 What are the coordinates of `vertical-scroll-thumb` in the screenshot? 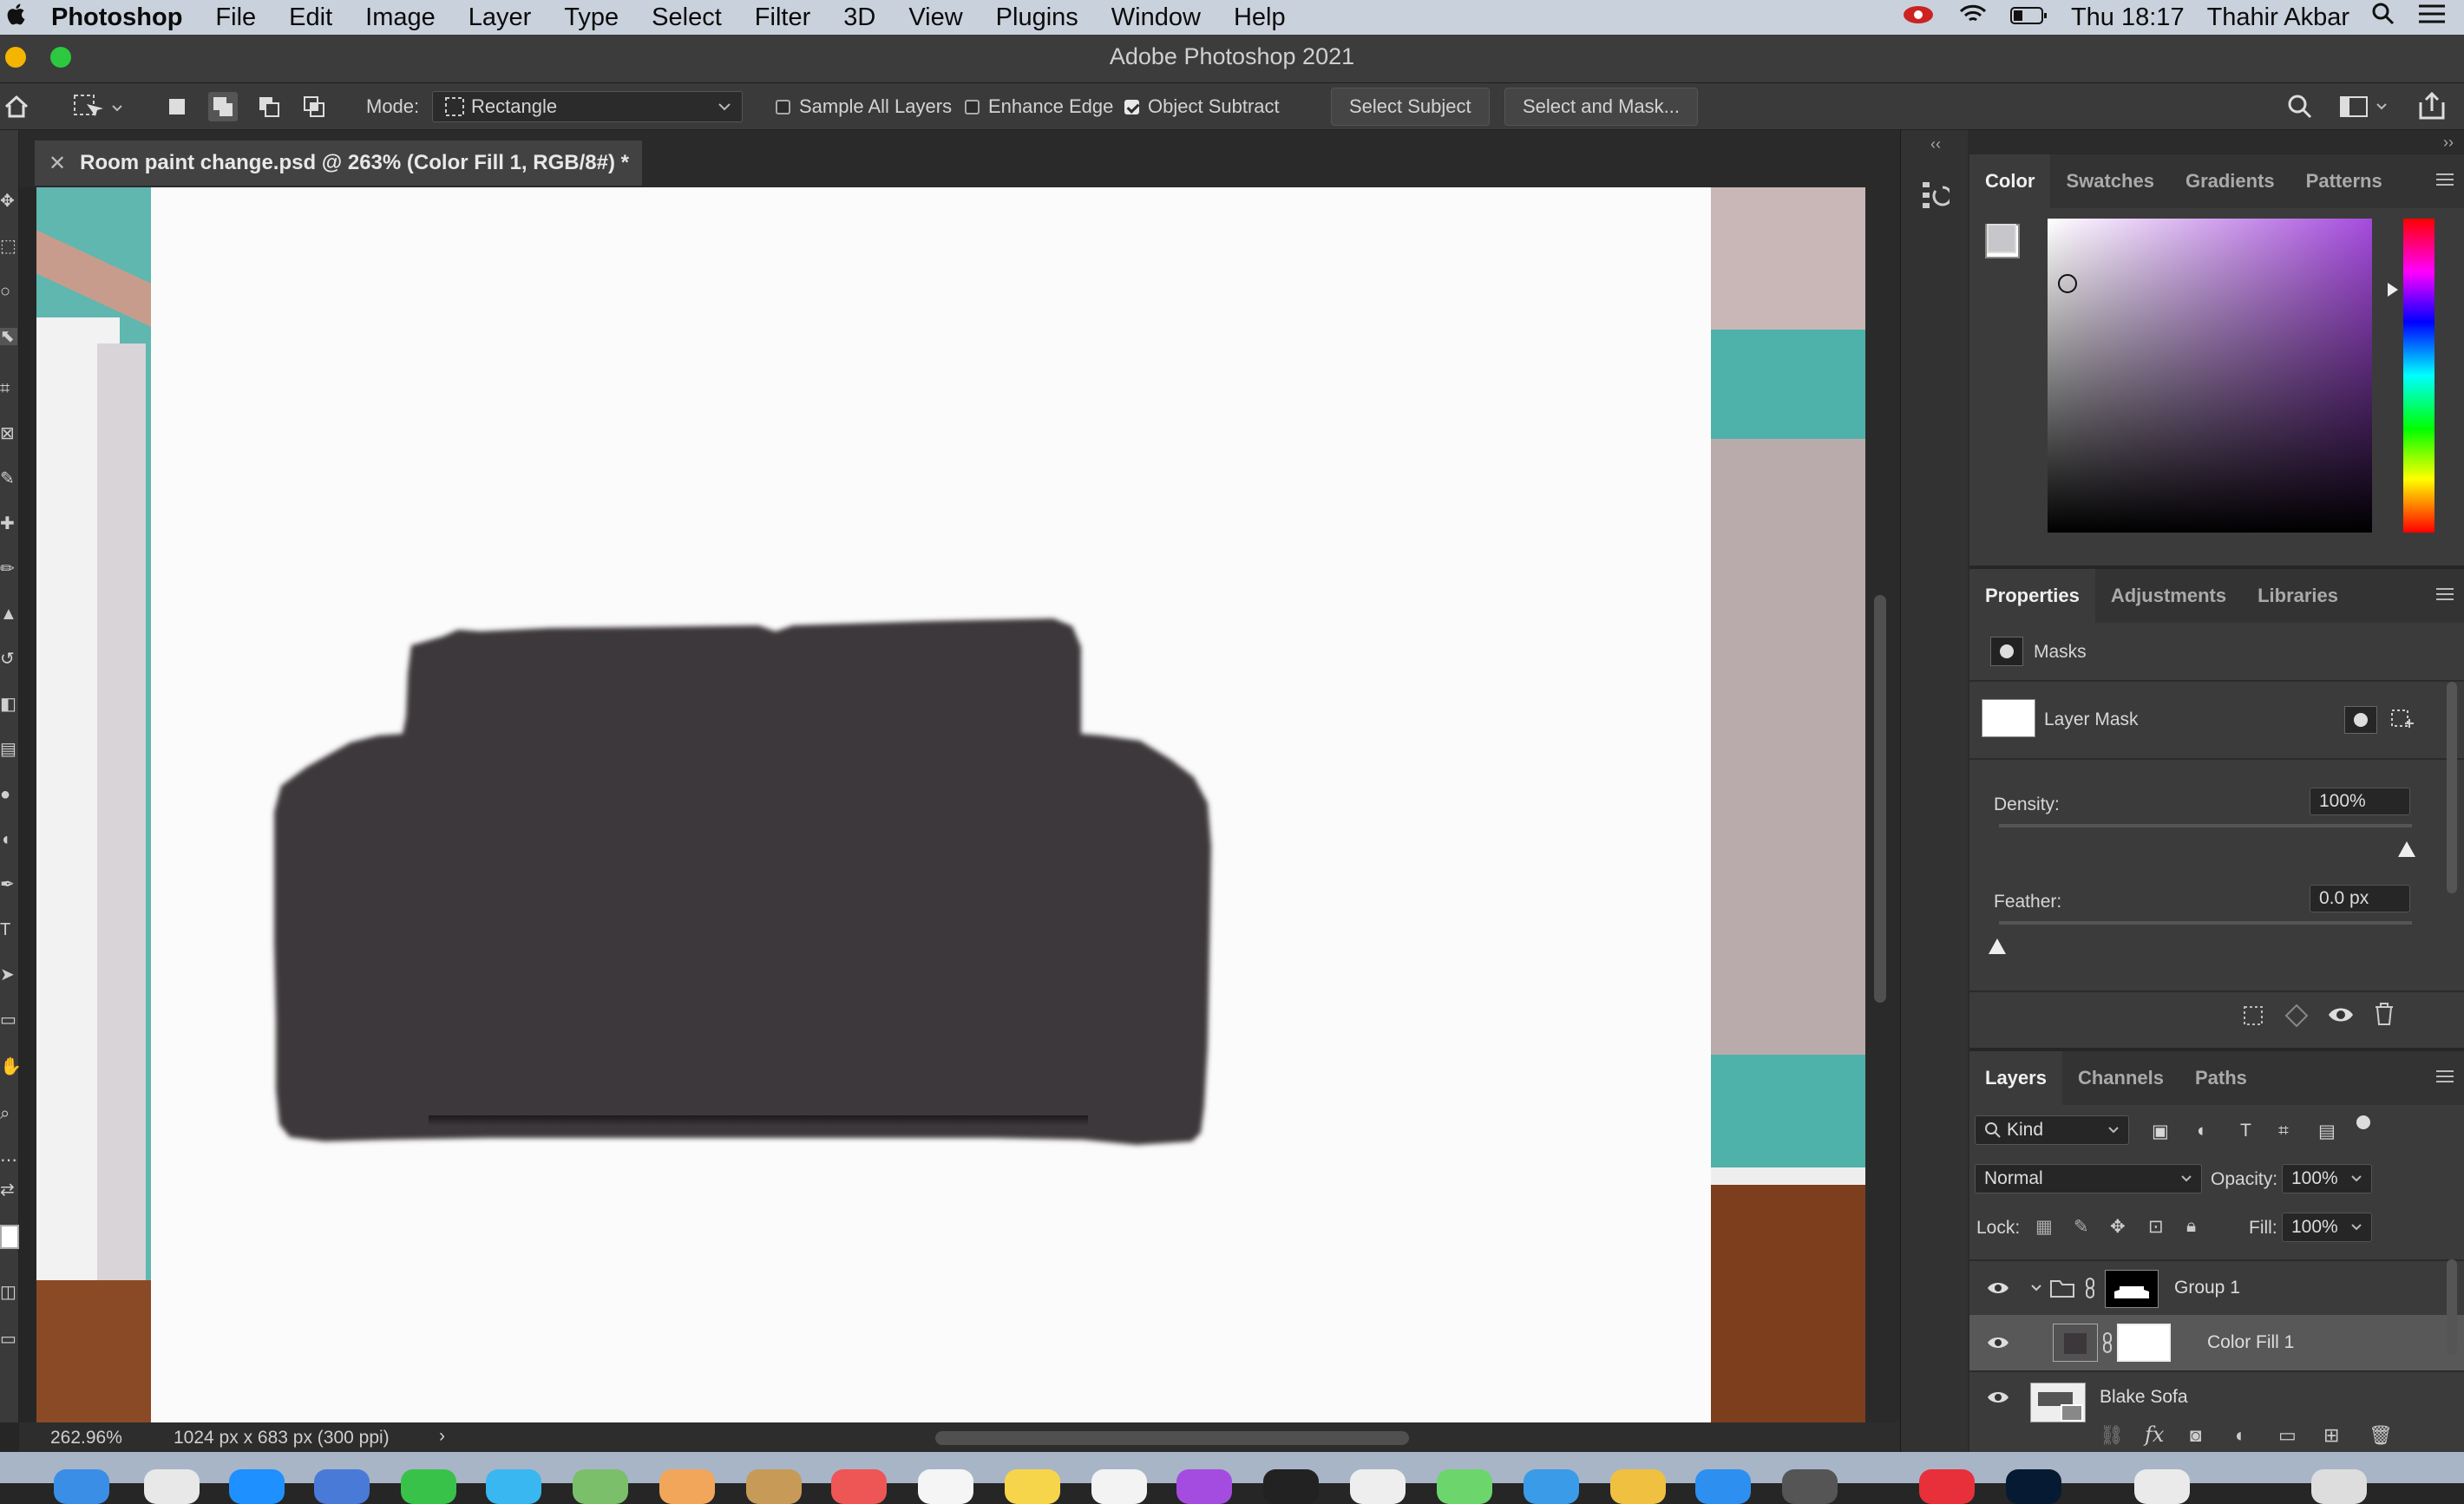 It's located at (1880, 799).